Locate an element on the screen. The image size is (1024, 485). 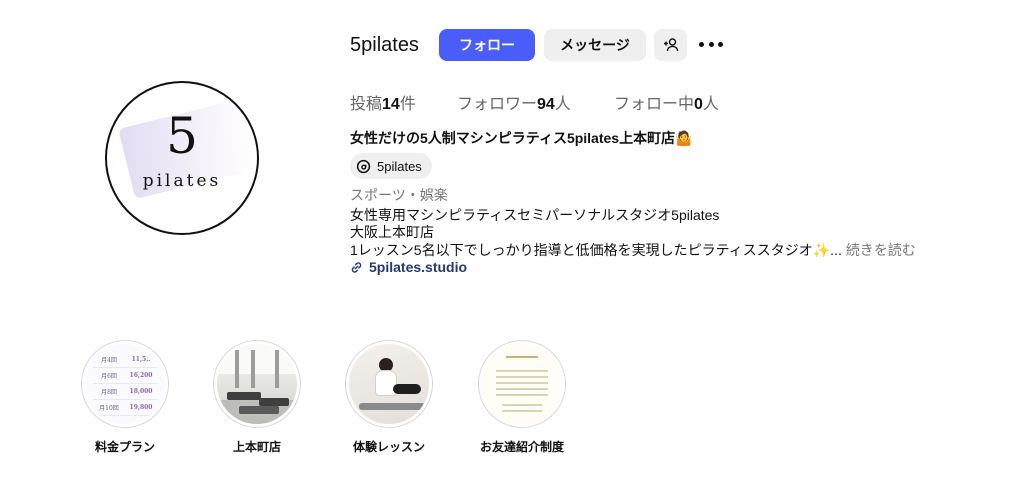
price-cell: 11,5.. is located at coordinates (141, 360).